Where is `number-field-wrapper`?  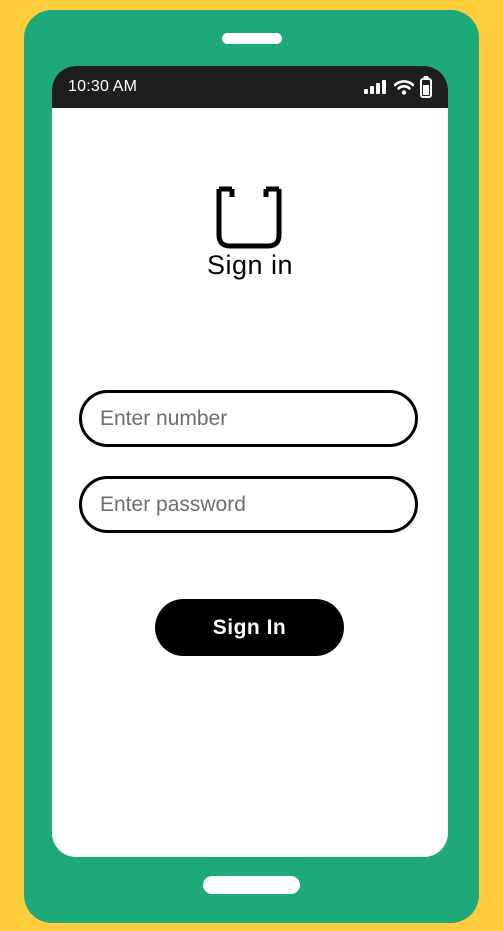 number-field-wrapper is located at coordinates (248, 418).